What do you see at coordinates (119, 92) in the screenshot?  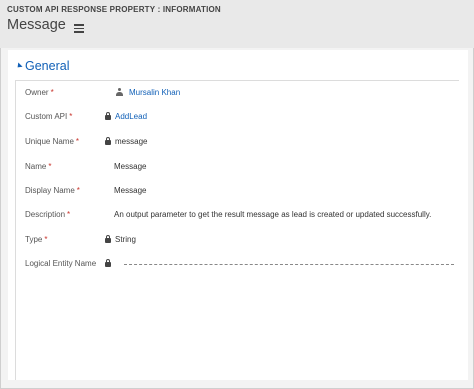 I see `person-icon` at bounding box center [119, 92].